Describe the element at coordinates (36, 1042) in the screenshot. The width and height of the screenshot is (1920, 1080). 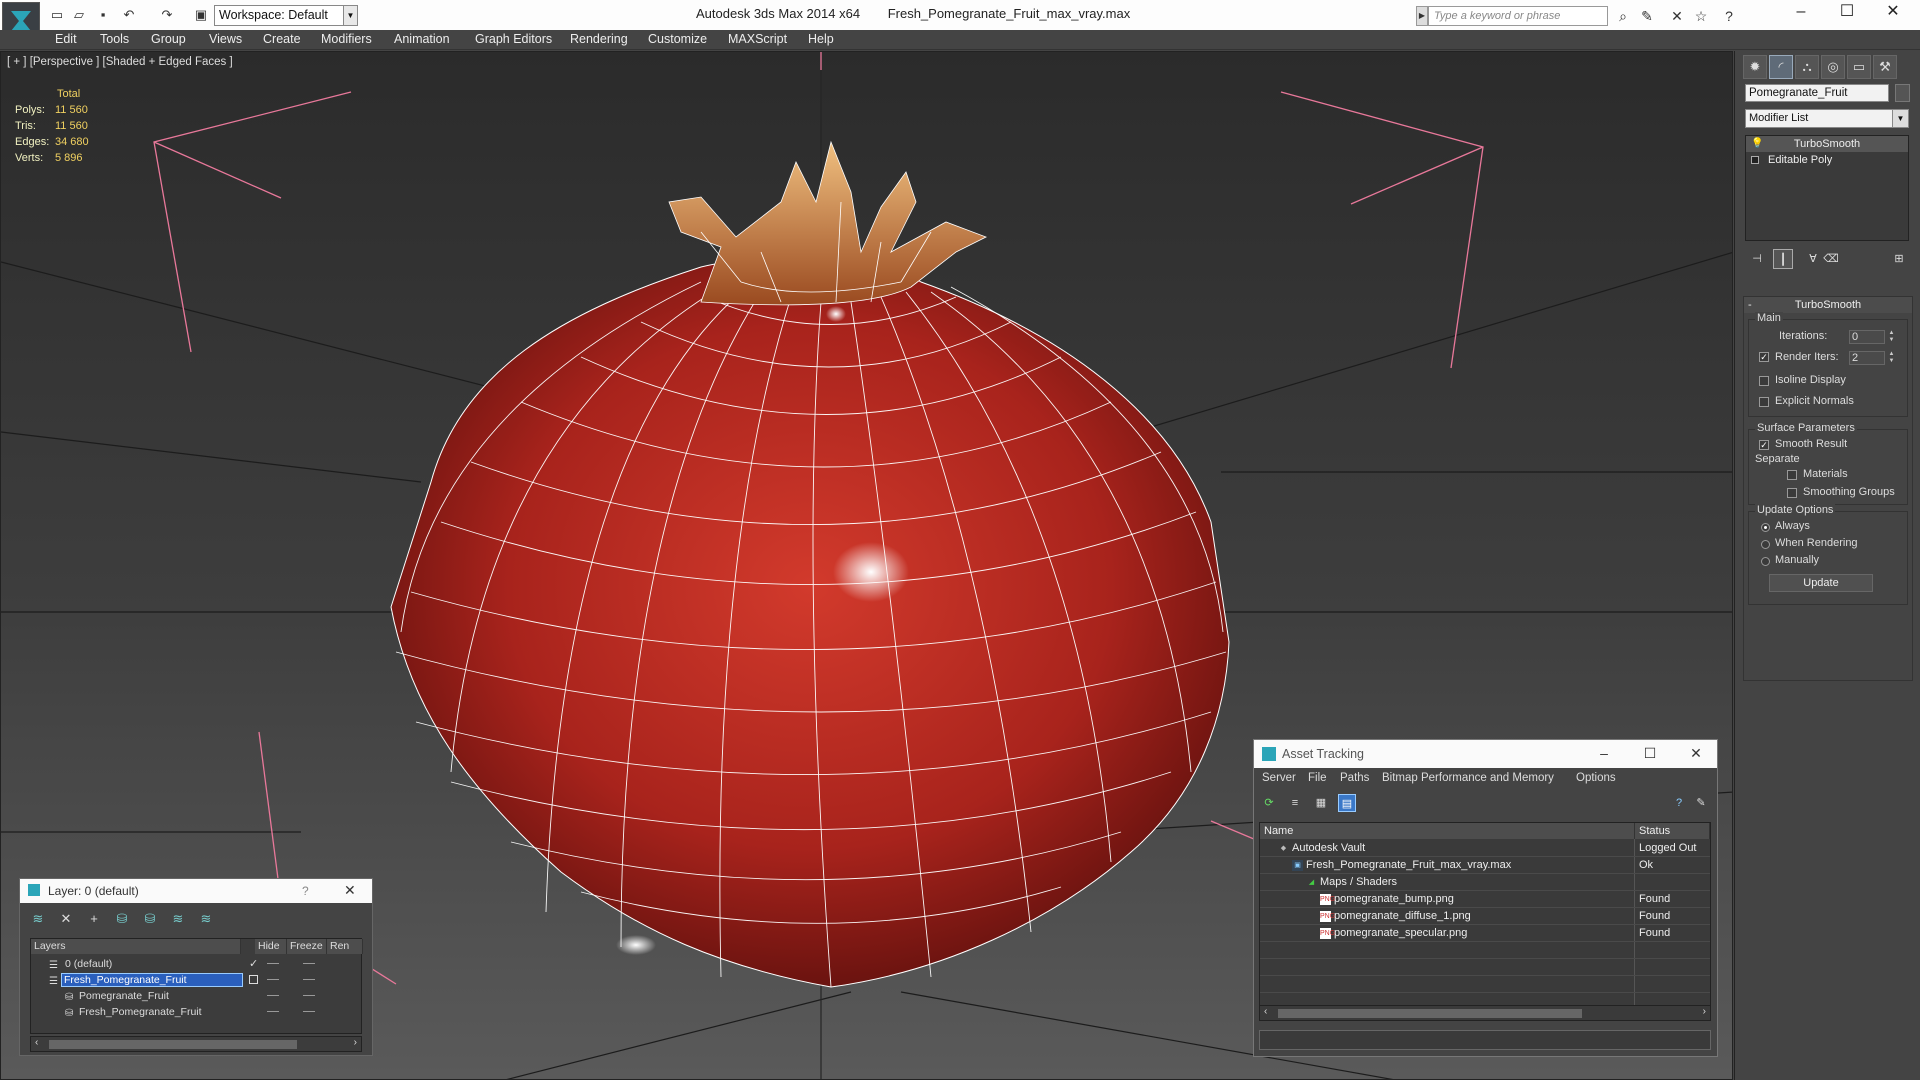
I see `scroll-left-icon: ‹` at that location.